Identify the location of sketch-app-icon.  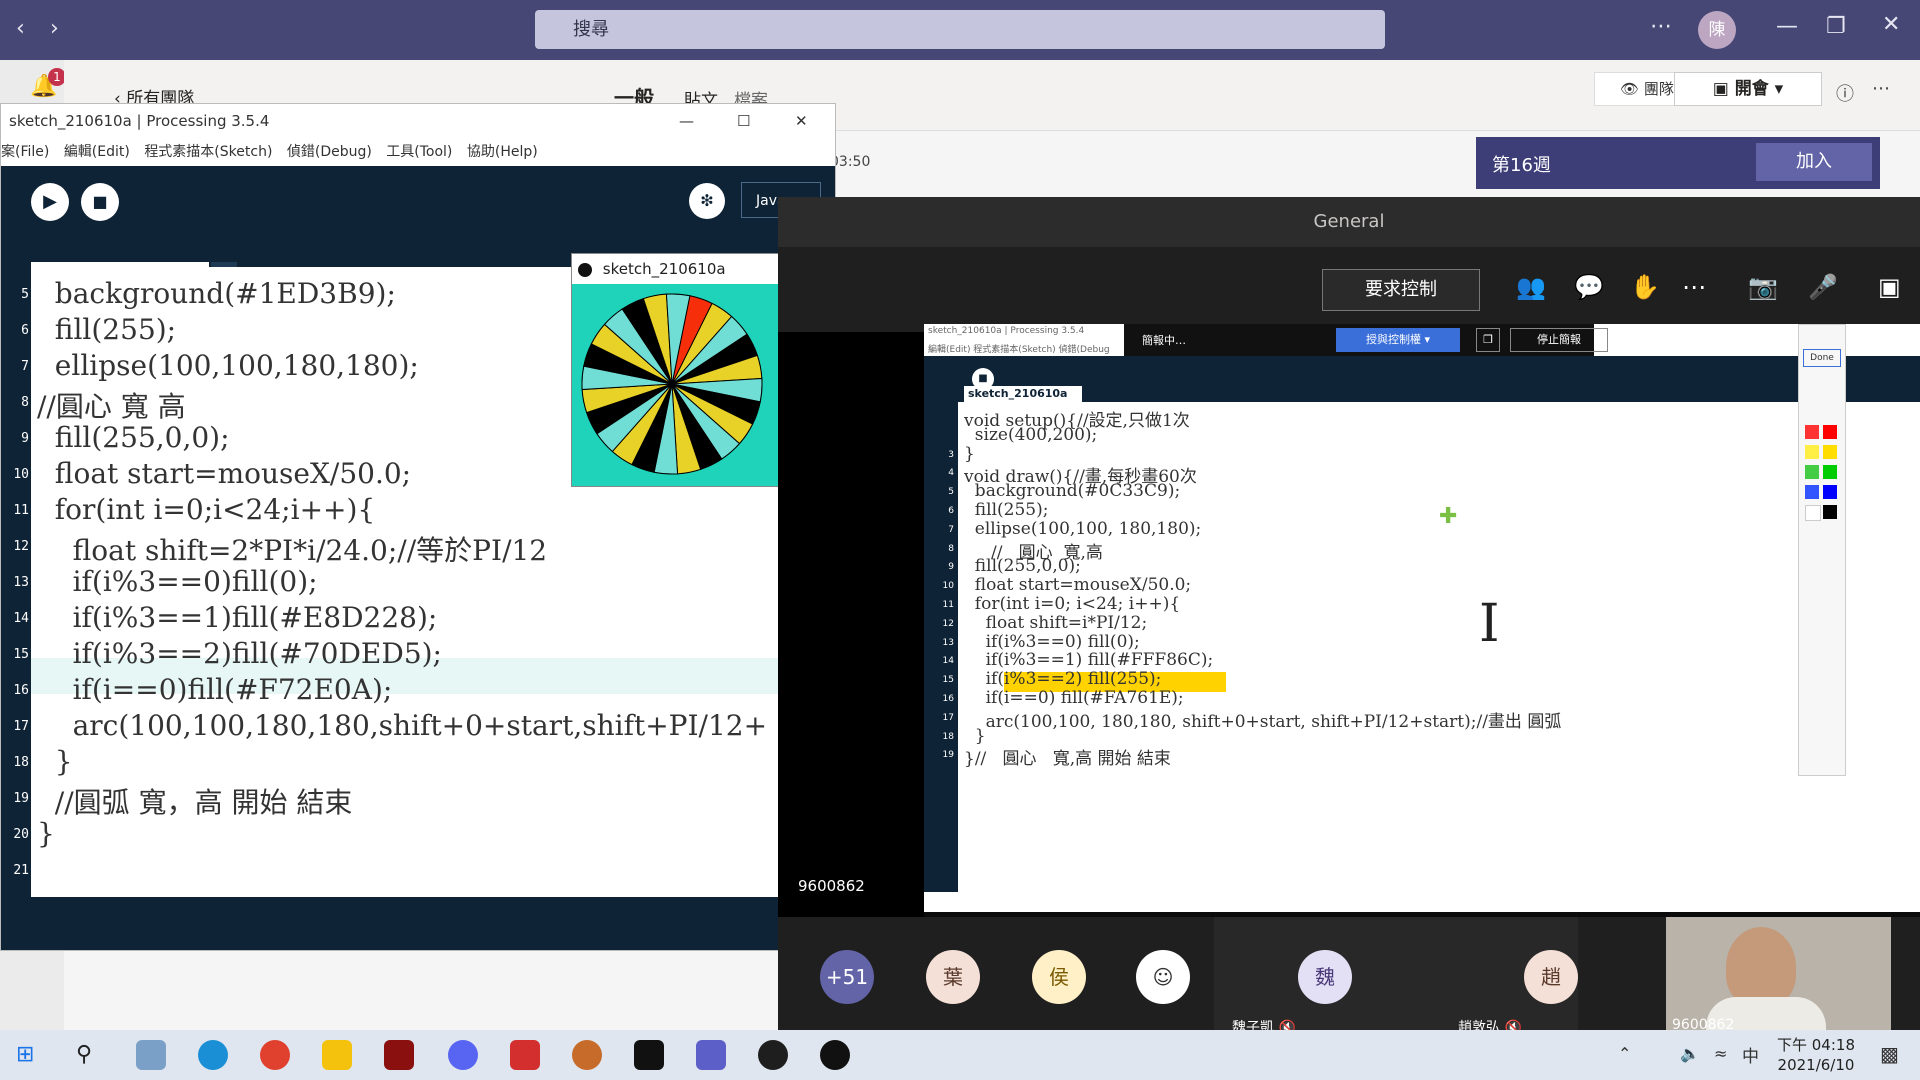
(835, 1055).